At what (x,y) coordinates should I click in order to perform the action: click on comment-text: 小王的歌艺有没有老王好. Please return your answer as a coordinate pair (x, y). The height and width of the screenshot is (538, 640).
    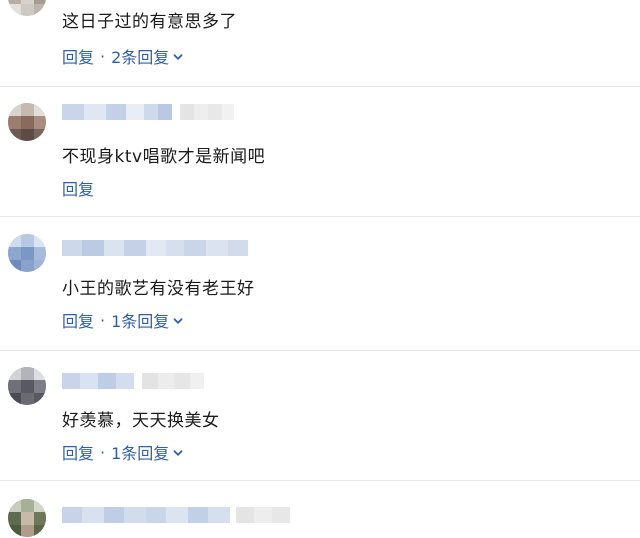
    Looking at the image, I should click on (158, 289).